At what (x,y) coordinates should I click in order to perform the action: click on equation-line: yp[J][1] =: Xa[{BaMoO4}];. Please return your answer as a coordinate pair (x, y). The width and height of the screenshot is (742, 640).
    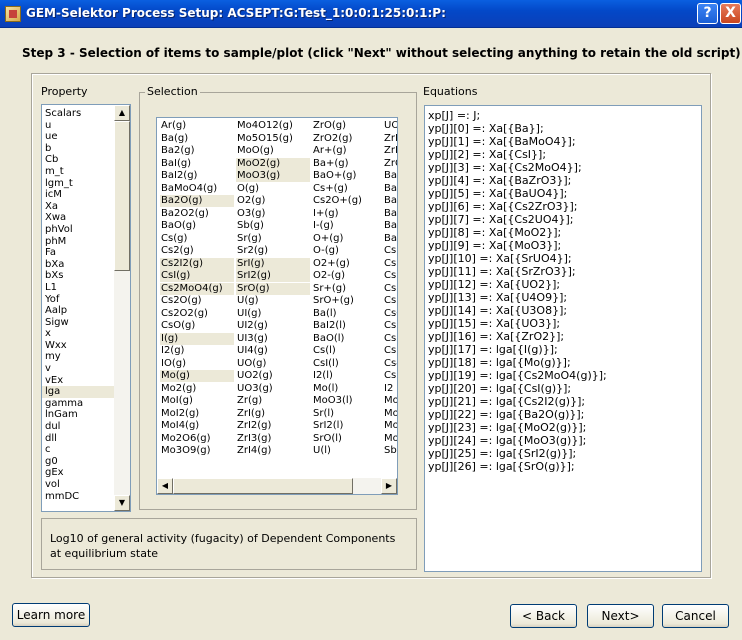
    Looking at the image, I should click on (563, 141).